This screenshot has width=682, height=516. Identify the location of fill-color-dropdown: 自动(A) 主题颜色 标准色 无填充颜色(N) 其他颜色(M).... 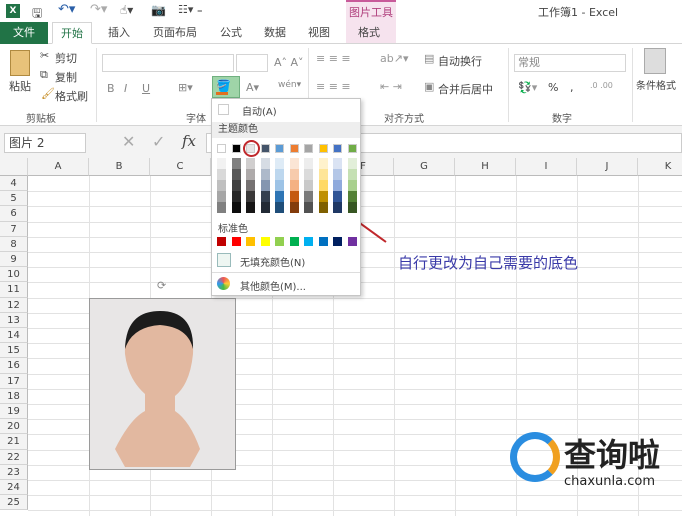
(286, 197).